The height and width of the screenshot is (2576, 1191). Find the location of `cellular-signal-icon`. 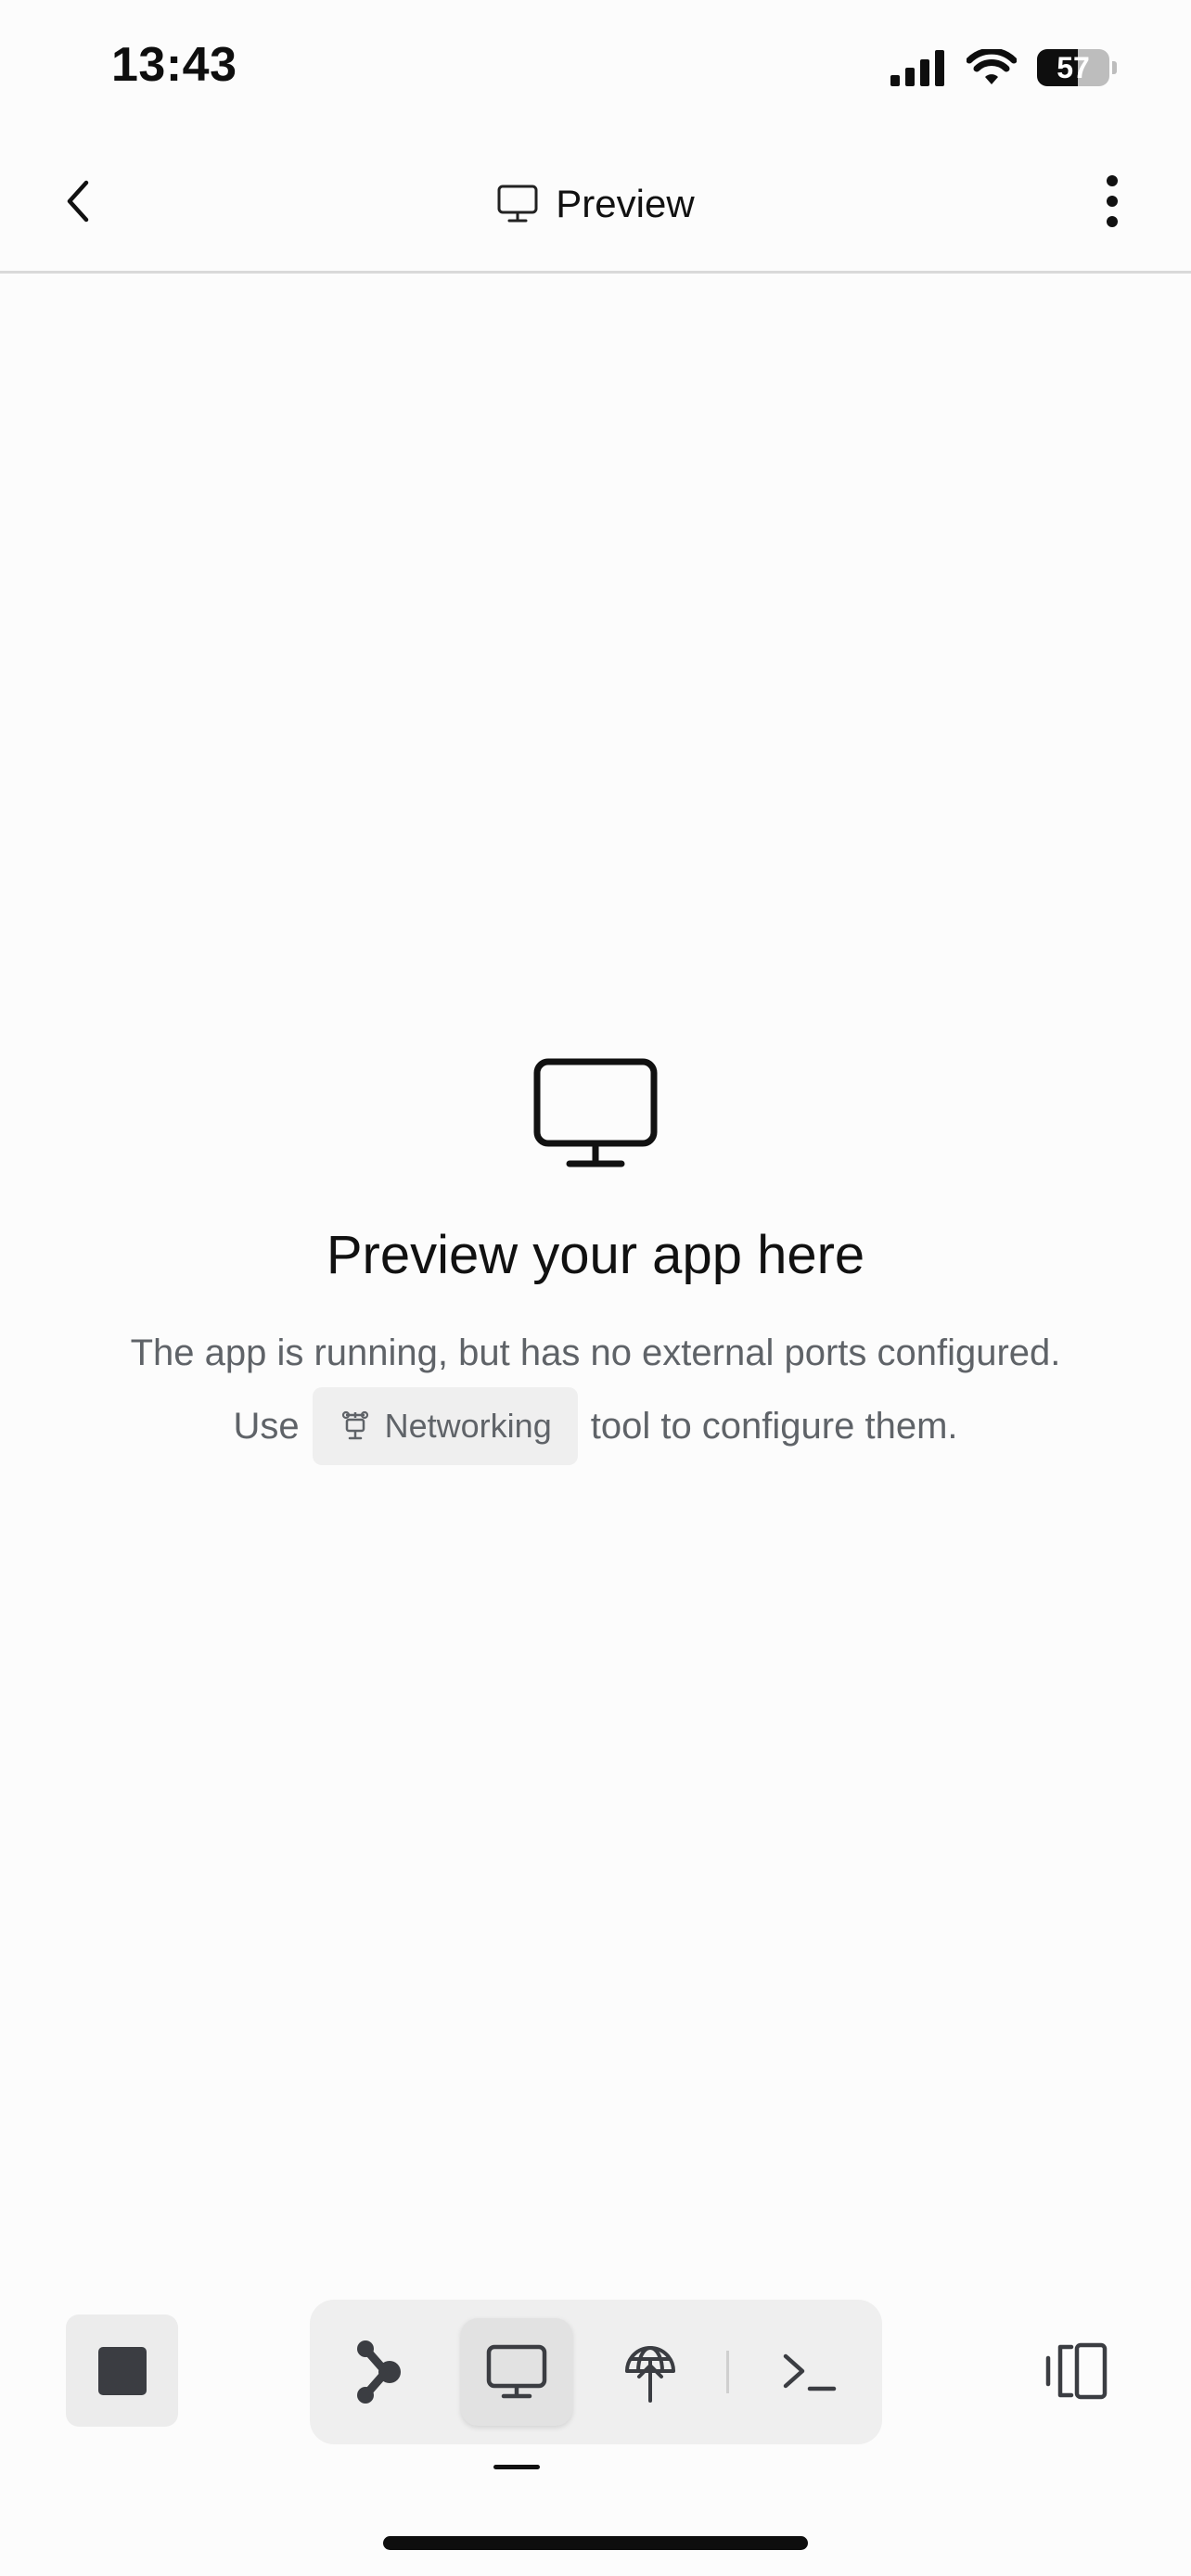

cellular-signal-icon is located at coordinates (917, 68).